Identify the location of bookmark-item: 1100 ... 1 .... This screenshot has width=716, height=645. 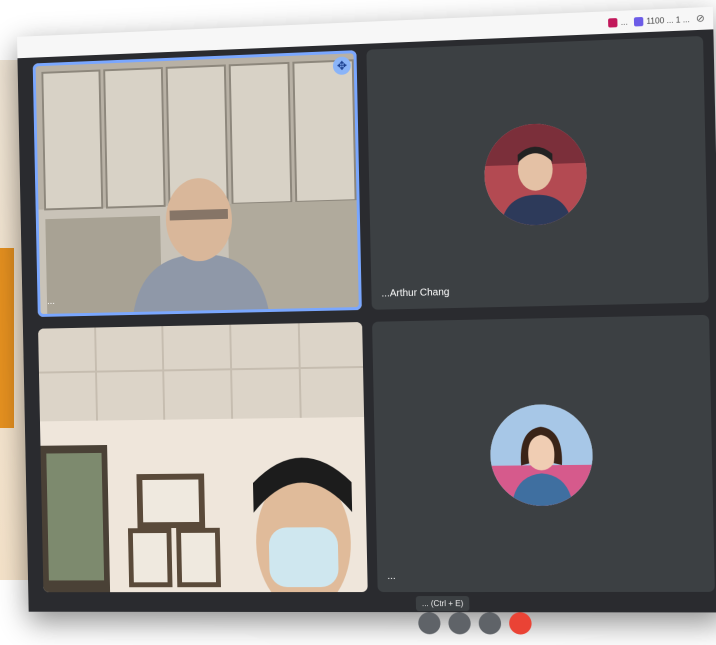
(661, 20).